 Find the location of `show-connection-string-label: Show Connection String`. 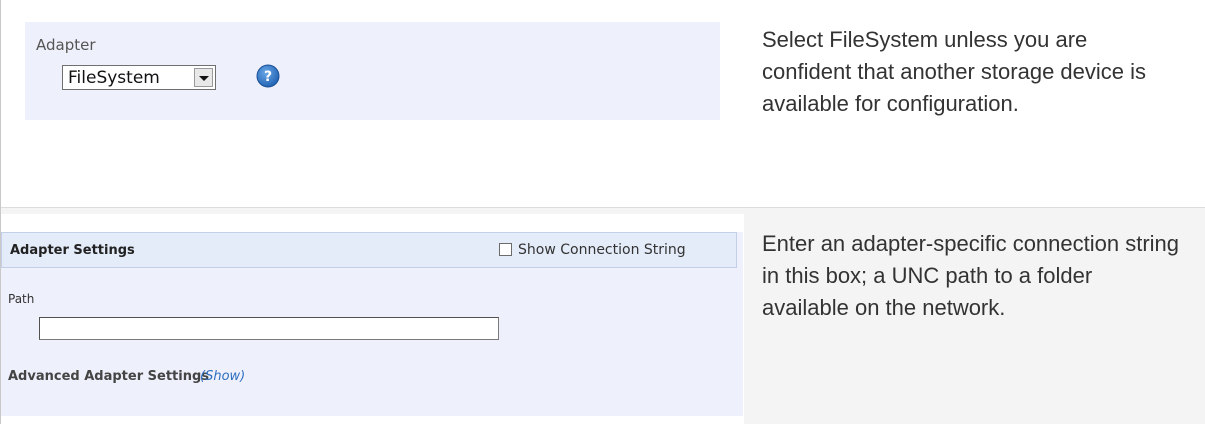

show-connection-string-label: Show Connection String is located at coordinates (602, 250).